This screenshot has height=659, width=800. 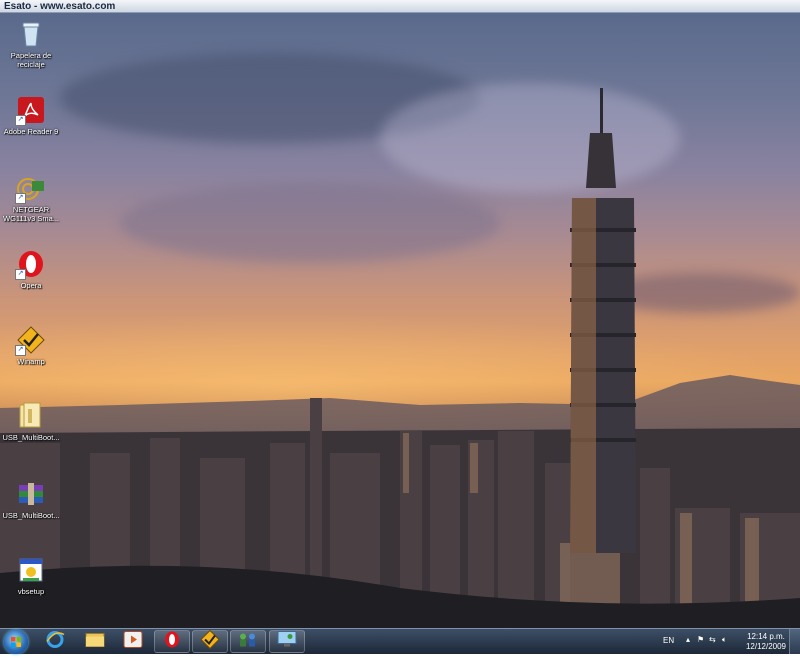 I want to click on system-tray: EN ▴ ⚑ ⇆ 🔈︎ 12:14 p.m. 12/12/2009, so click(x=725, y=641).